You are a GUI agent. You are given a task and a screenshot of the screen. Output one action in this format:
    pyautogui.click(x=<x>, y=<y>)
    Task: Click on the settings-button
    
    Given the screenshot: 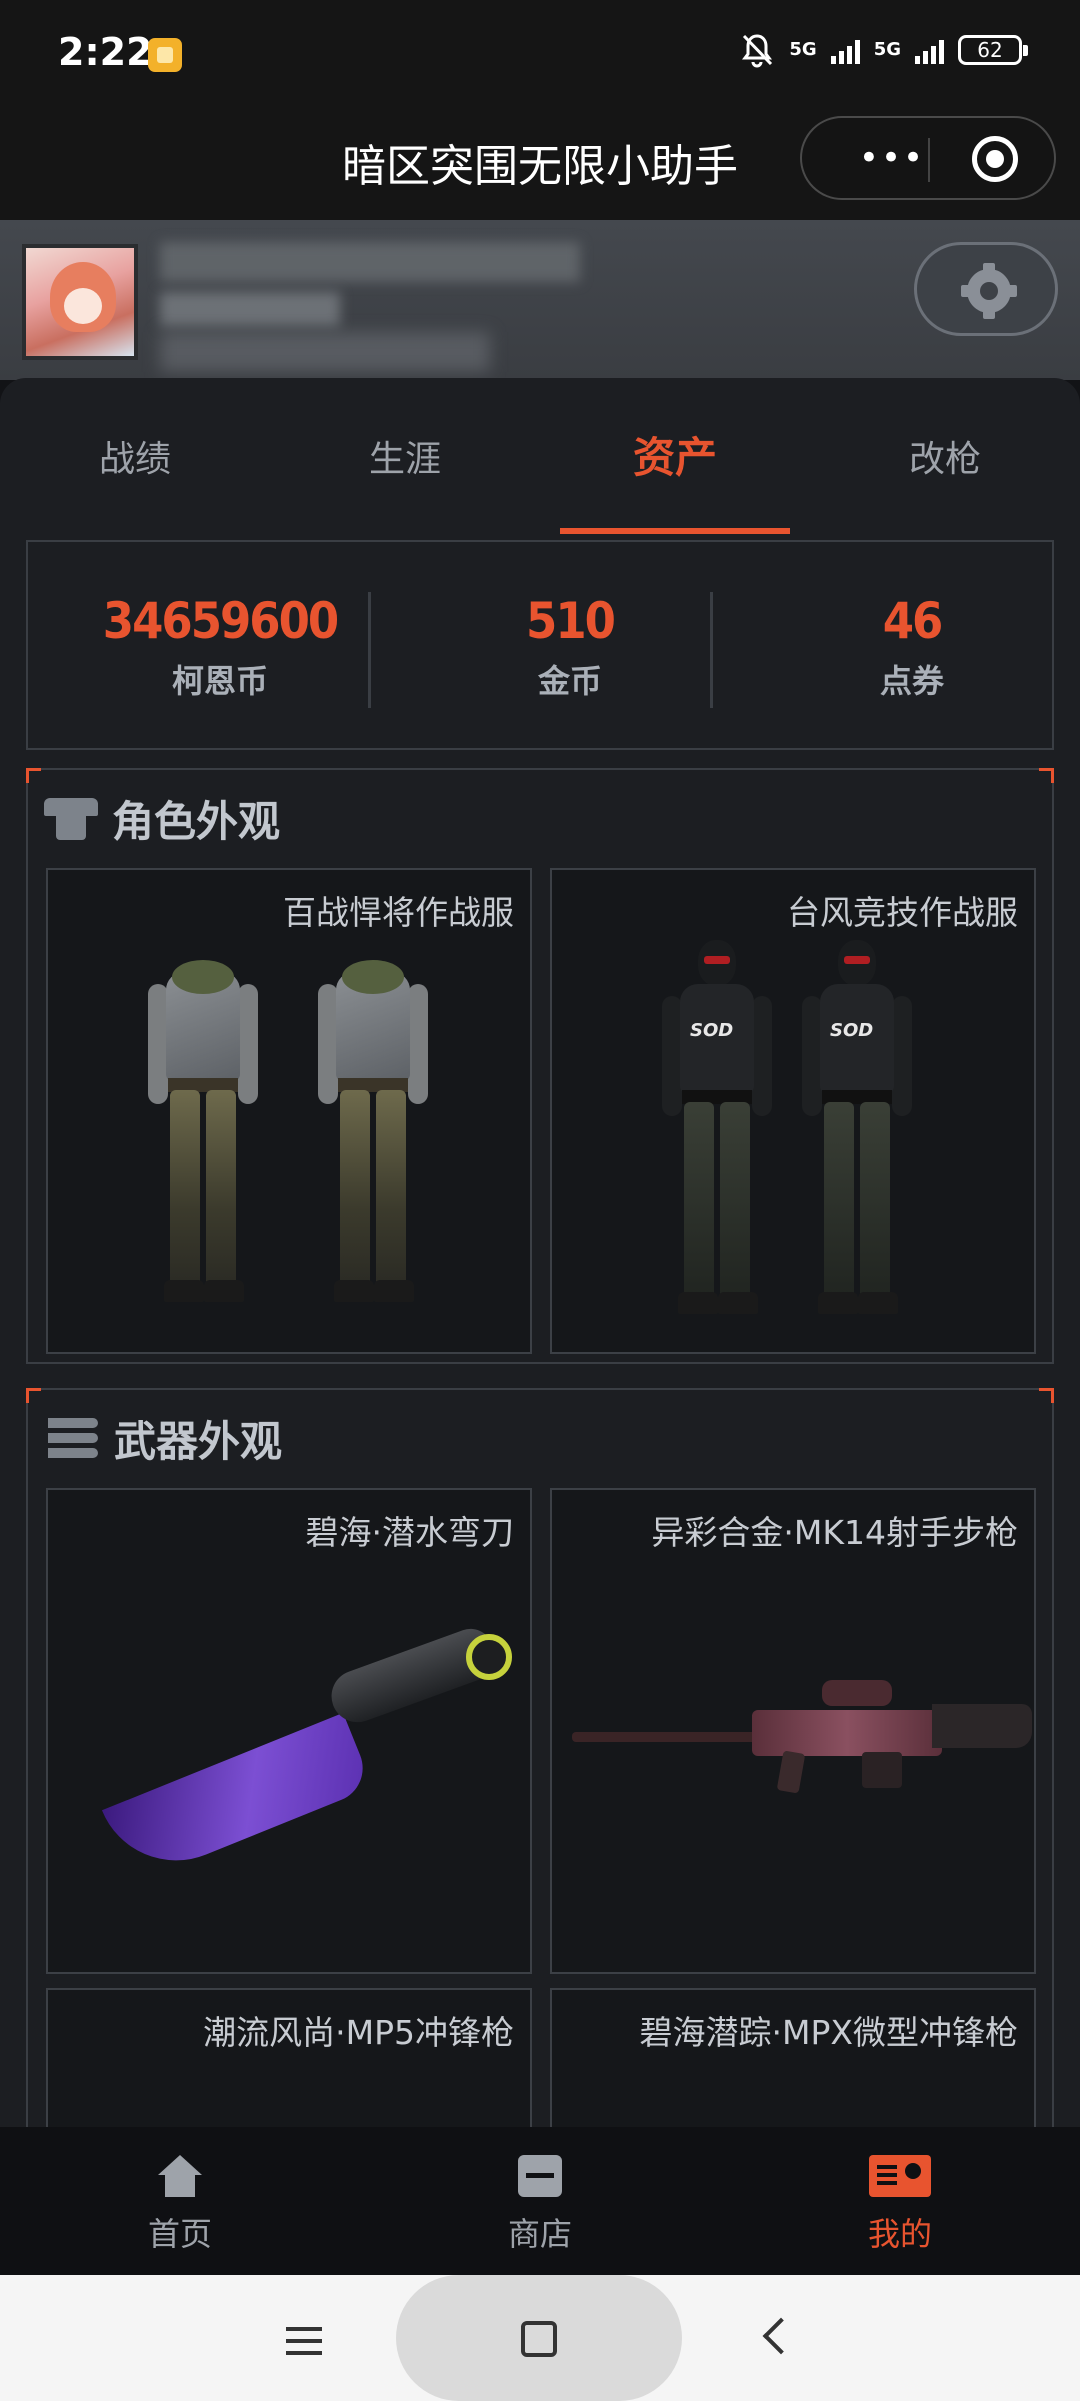 What is the action you would take?
    pyautogui.click(x=986, y=289)
    